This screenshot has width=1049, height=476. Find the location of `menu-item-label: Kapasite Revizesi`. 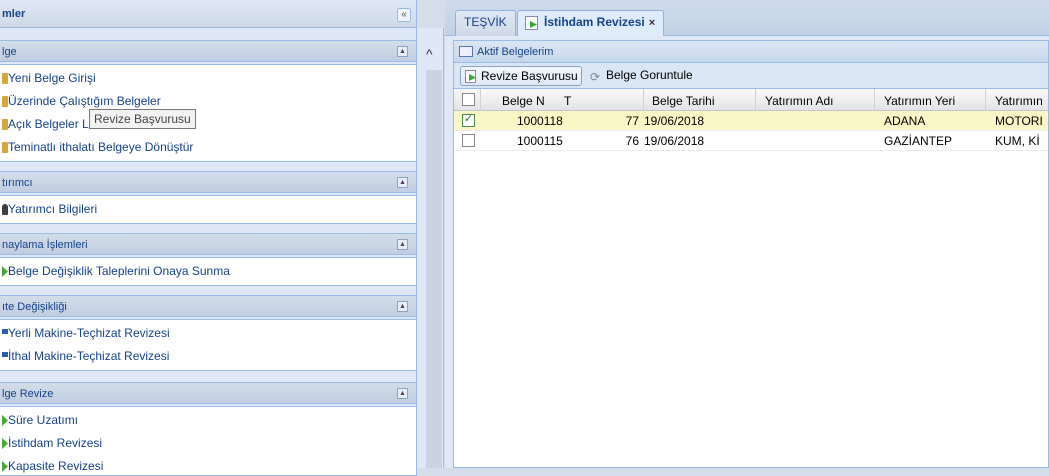

menu-item-label: Kapasite Revizesi is located at coordinates (56, 466).